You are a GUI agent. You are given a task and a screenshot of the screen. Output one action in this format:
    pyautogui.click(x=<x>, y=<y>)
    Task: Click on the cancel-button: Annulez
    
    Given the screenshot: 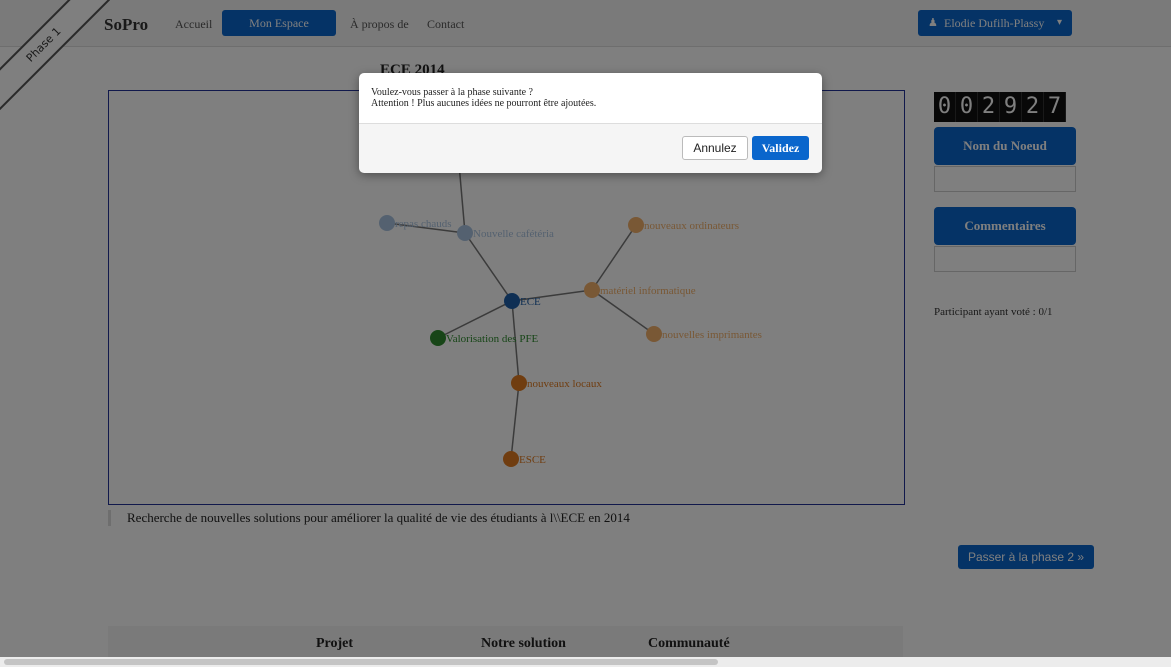 What is the action you would take?
    pyautogui.click(x=715, y=148)
    